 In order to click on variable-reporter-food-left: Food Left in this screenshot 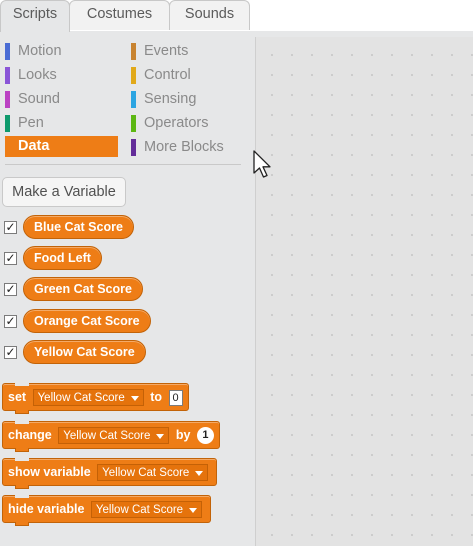, I will do `click(62, 258)`.